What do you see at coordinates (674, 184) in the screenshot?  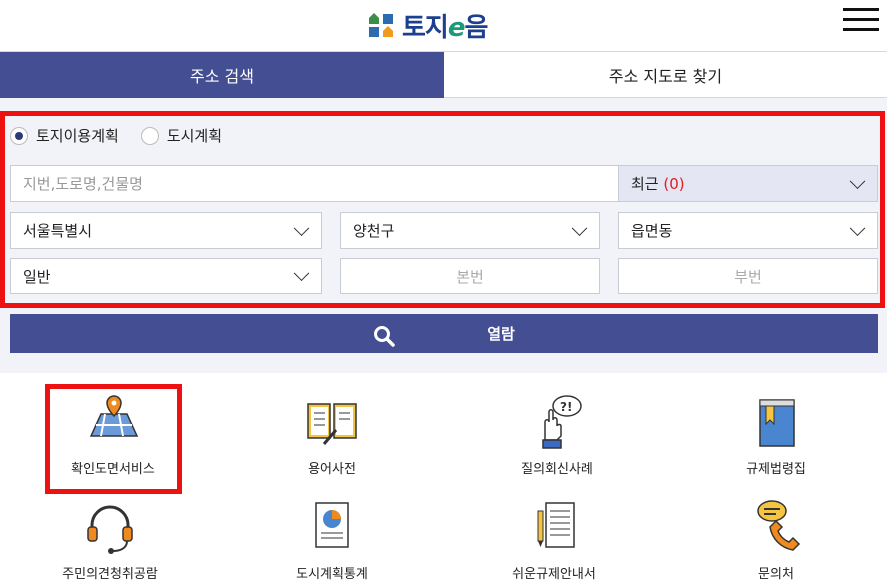 I see `recent-count: (0)` at bounding box center [674, 184].